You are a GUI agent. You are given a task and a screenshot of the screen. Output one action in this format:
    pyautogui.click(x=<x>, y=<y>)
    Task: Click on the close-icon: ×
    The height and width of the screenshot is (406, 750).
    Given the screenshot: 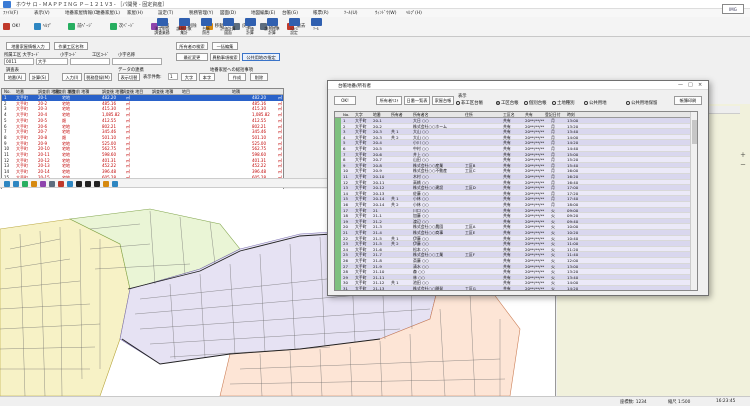 What is the action you would take?
    pyautogui.click(x=700, y=85)
    